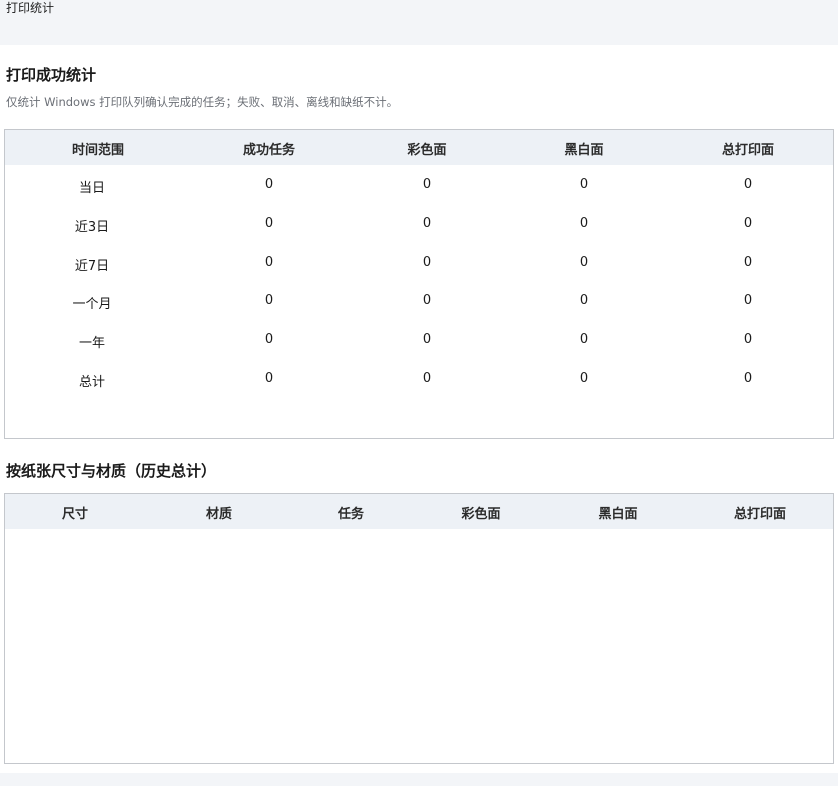  Describe the element at coordinates (30, 8) in the screenshot. I see `window-title: 打印统计` at that location.